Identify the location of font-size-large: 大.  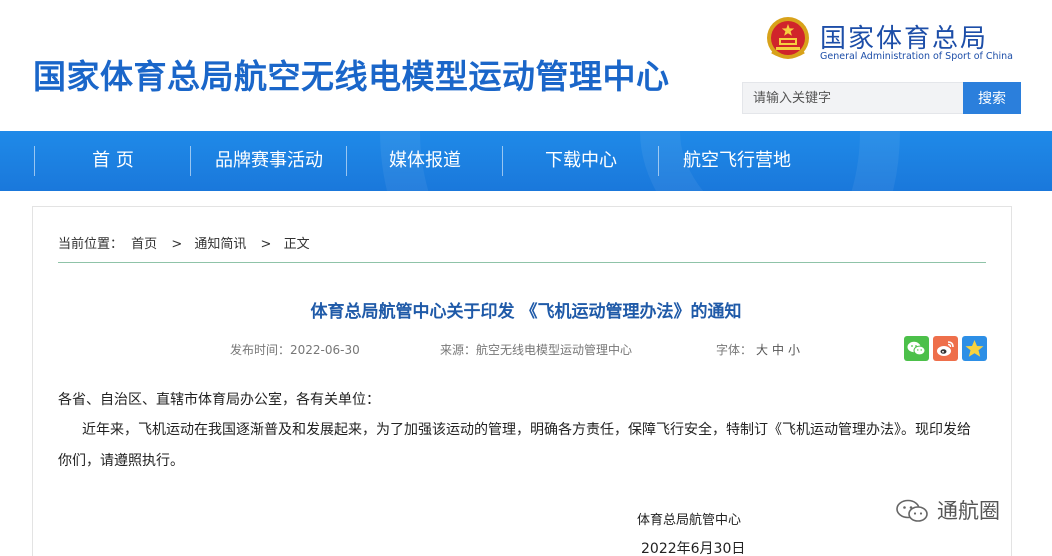
(762, 350).